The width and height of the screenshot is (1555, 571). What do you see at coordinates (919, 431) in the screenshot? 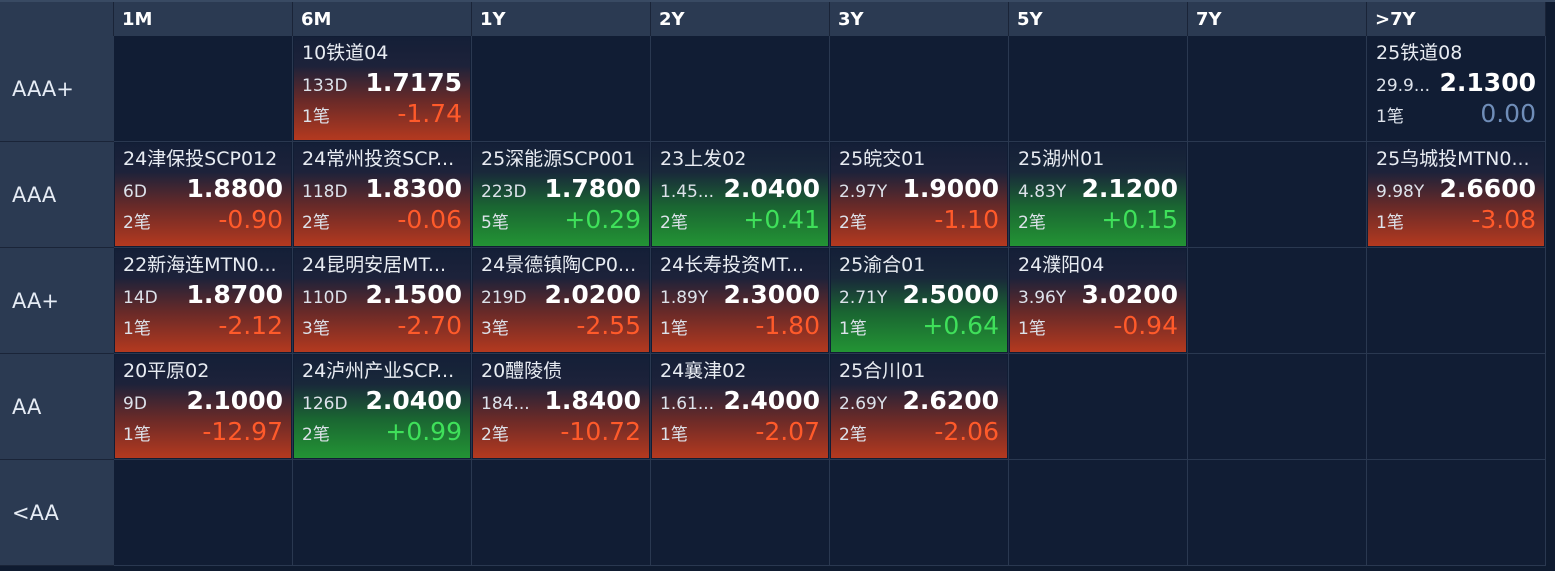
I see `bond-count-change-row: 2笔 -2.06` at bounding box center [919, 431].